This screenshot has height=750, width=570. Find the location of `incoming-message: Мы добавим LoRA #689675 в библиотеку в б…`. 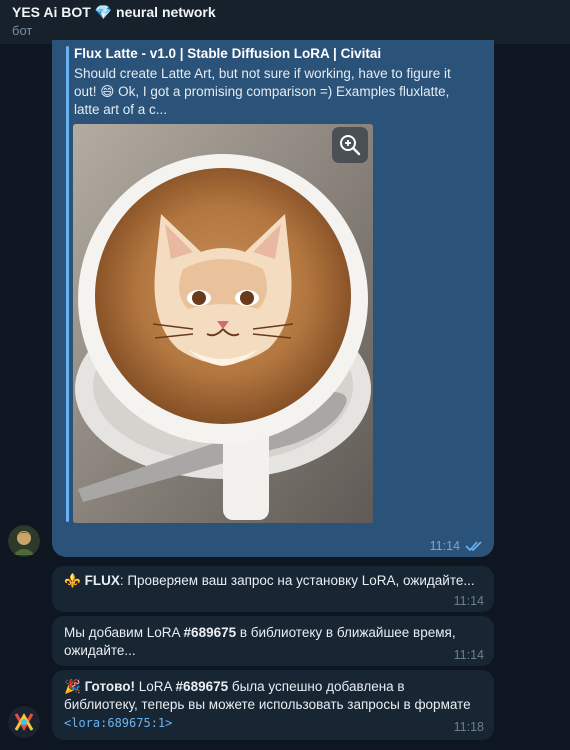

incoming-message: Мы добавим LoRA #689675 в библиотеку в б… is located at coordinates (273, 641).